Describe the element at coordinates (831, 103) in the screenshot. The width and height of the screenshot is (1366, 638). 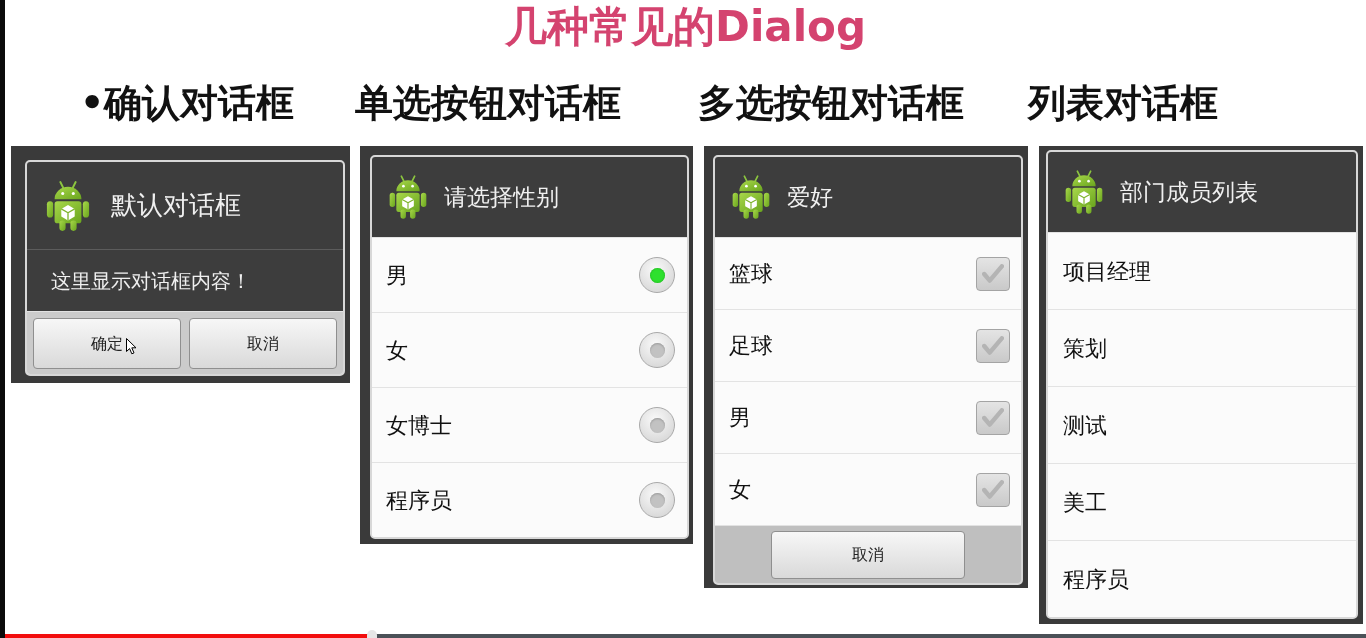
I see `section-heading: 多选按钮对话框` at that location.